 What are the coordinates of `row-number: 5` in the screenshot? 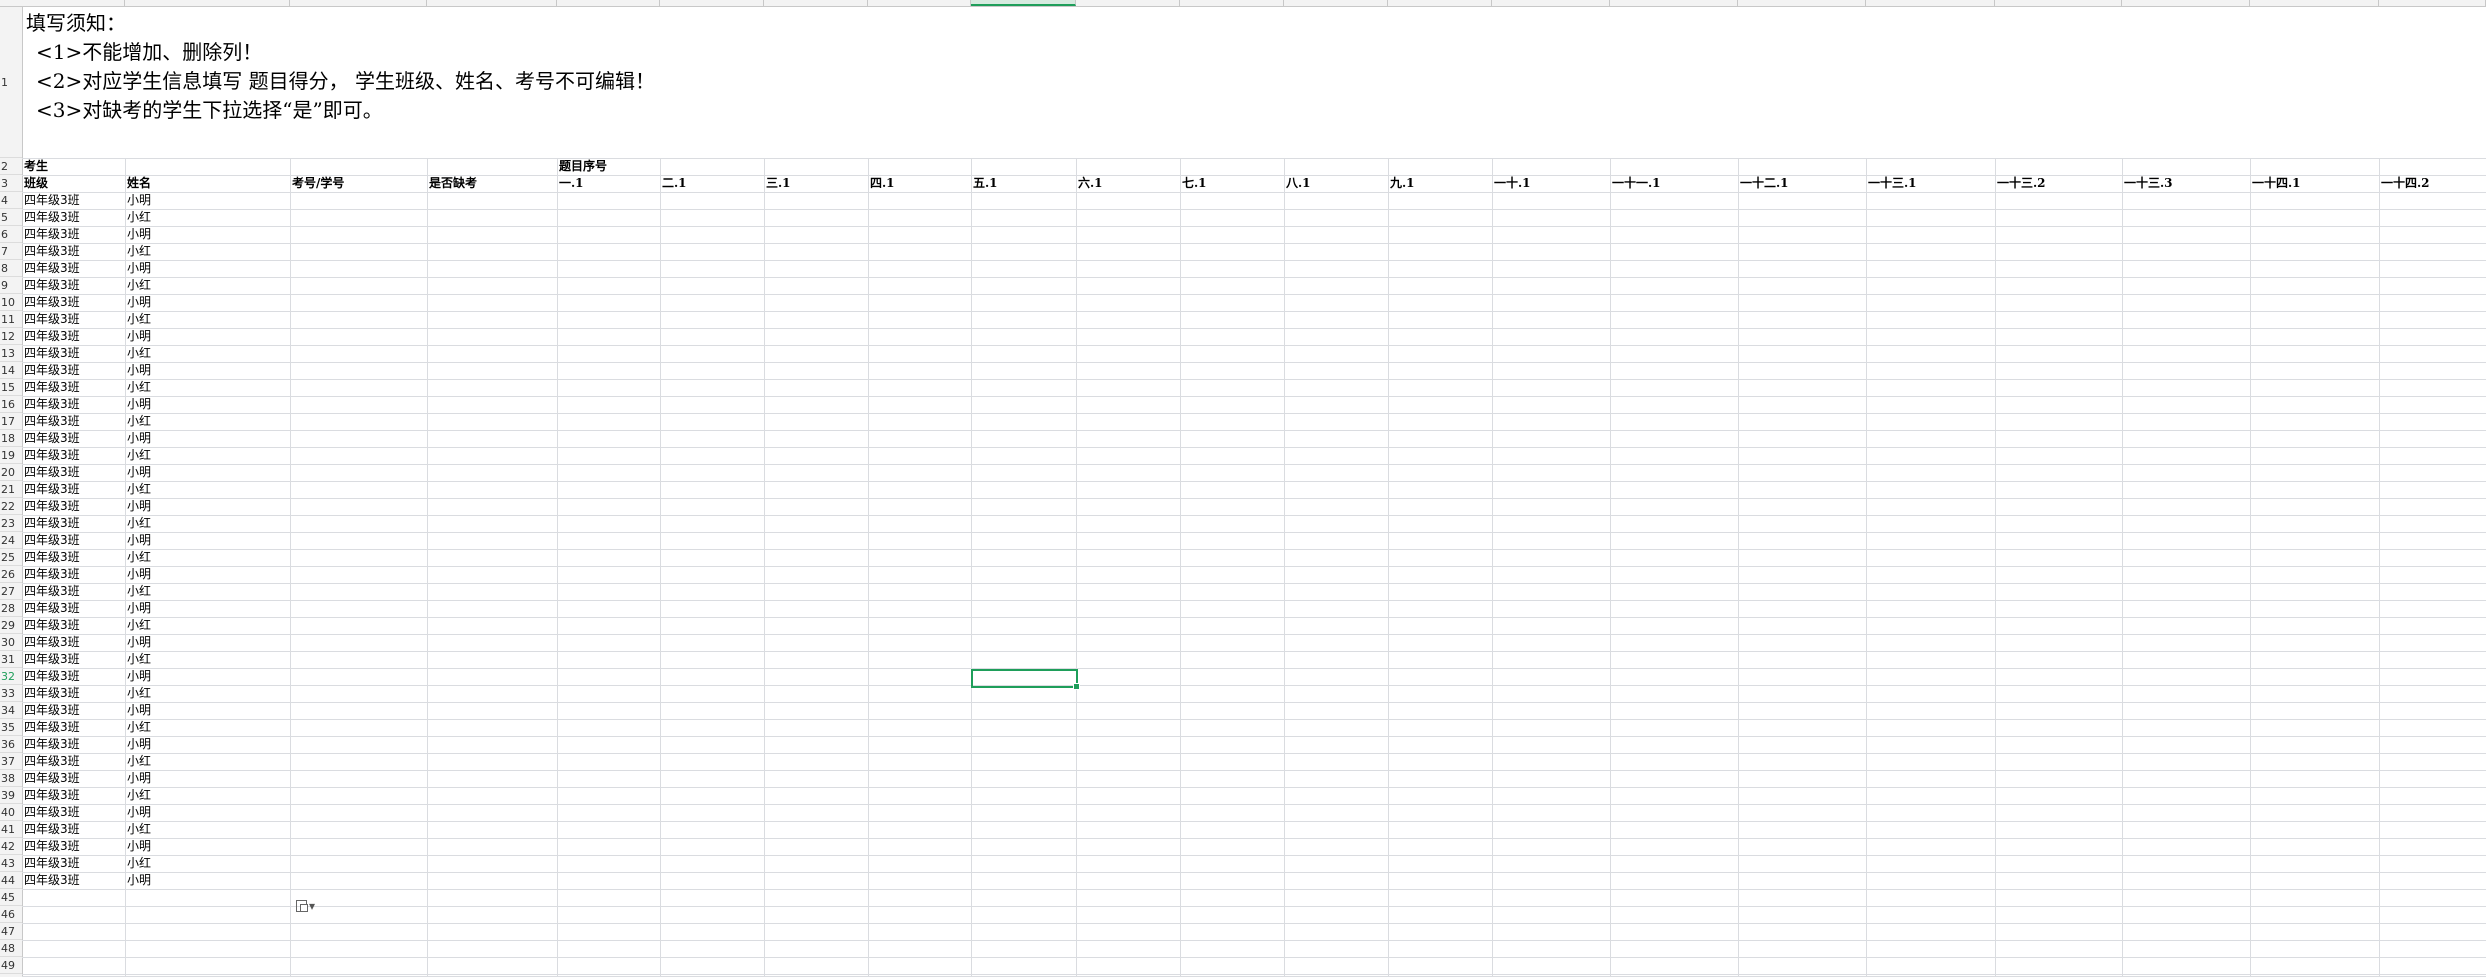 It's located at (11, 217).